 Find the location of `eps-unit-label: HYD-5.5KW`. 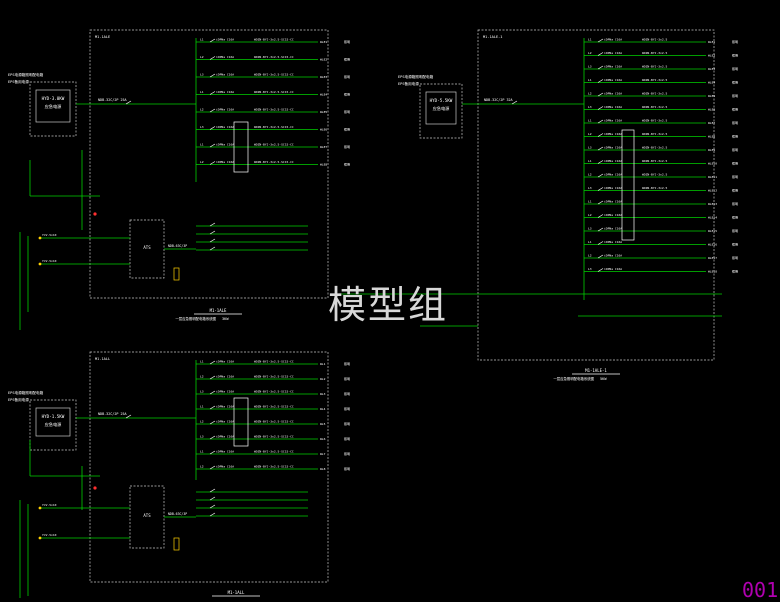

eps-unit-label: HYD-5.5KW is located at coordinates (441, 100).